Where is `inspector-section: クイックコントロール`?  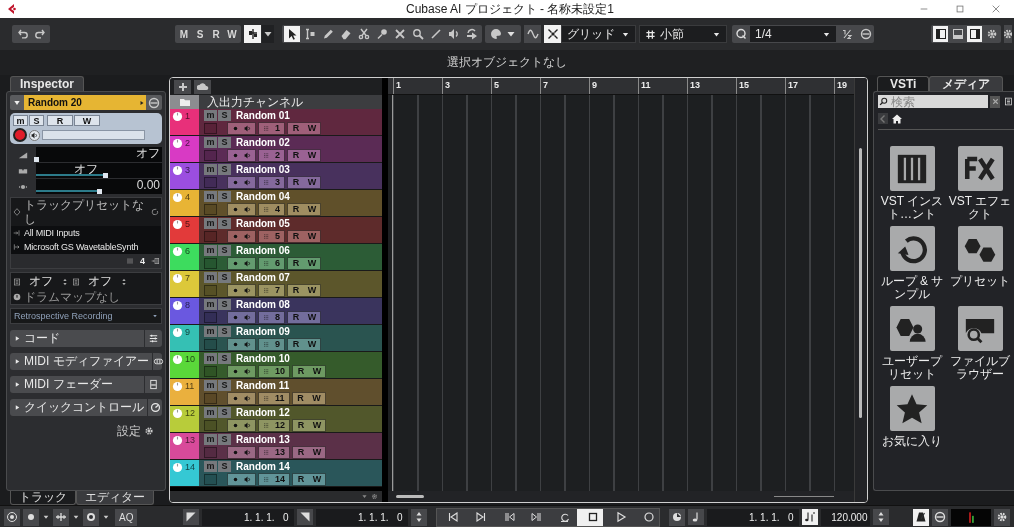 inspector-section: クイックコントロール is located at coordinates (86, 407).